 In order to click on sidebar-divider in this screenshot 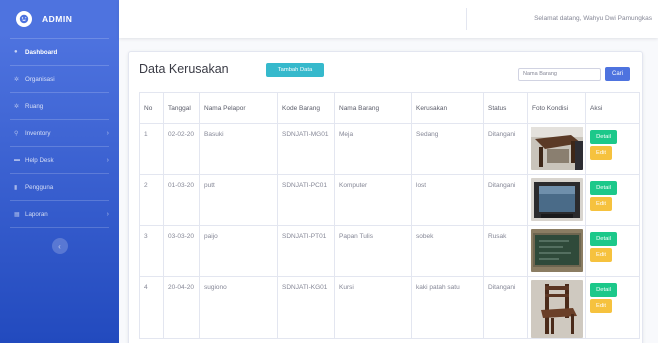, I will do `click(59, 227)`.